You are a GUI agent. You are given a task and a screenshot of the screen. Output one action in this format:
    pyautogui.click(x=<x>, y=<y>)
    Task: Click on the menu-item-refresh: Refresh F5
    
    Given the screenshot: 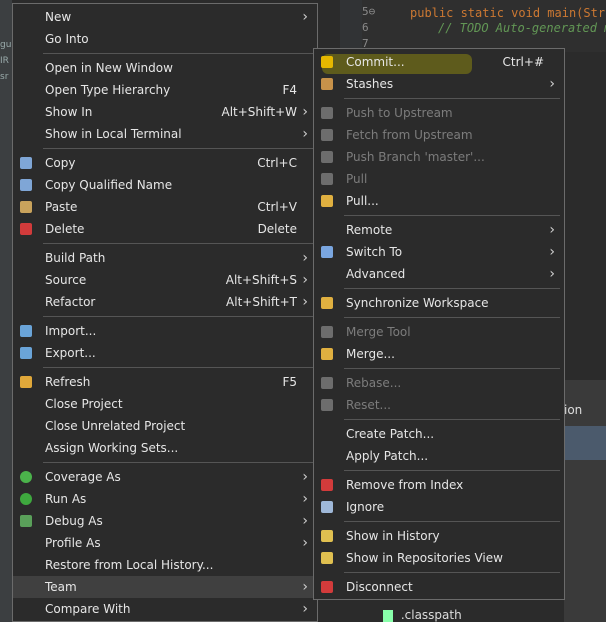 What is the action you would take?
    pyautogui.click(x=165, y=382)
    